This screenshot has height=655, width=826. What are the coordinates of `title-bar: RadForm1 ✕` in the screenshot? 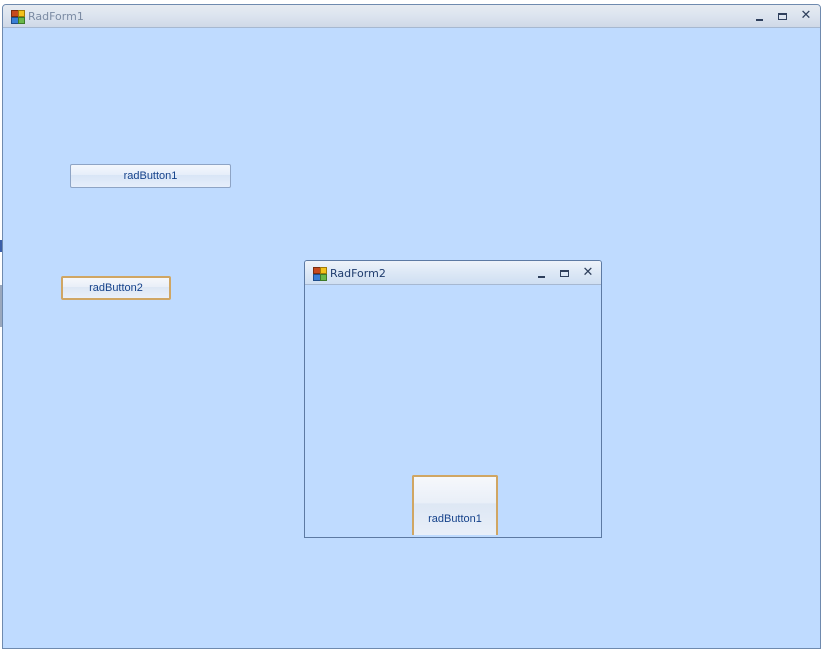 It's located at (411, 16).